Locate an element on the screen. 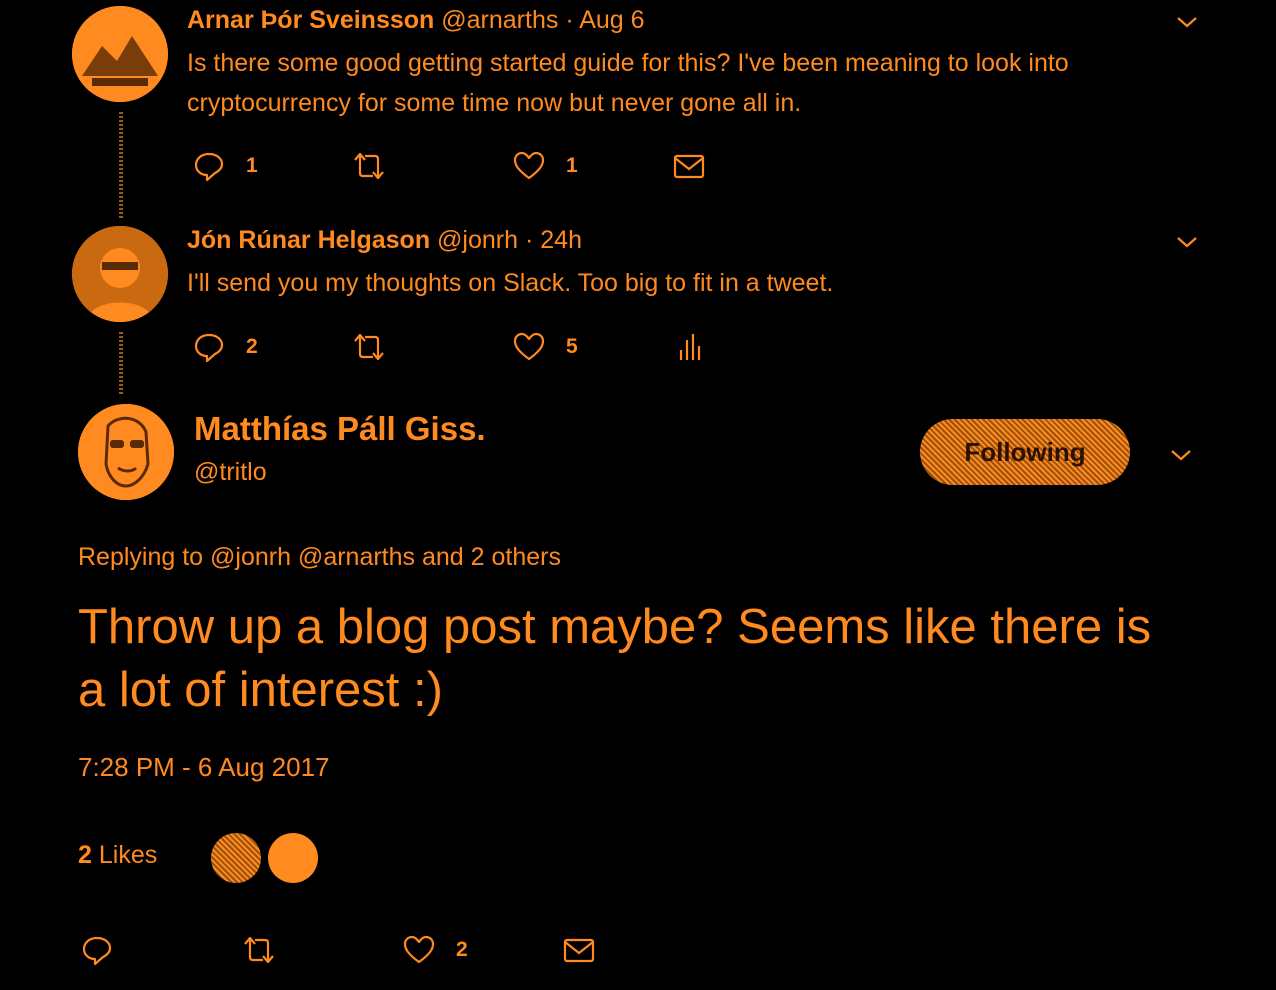 The height and width of the screenshot is (990, 1276). likes-count: 2 is located at coordinates (85, 855).